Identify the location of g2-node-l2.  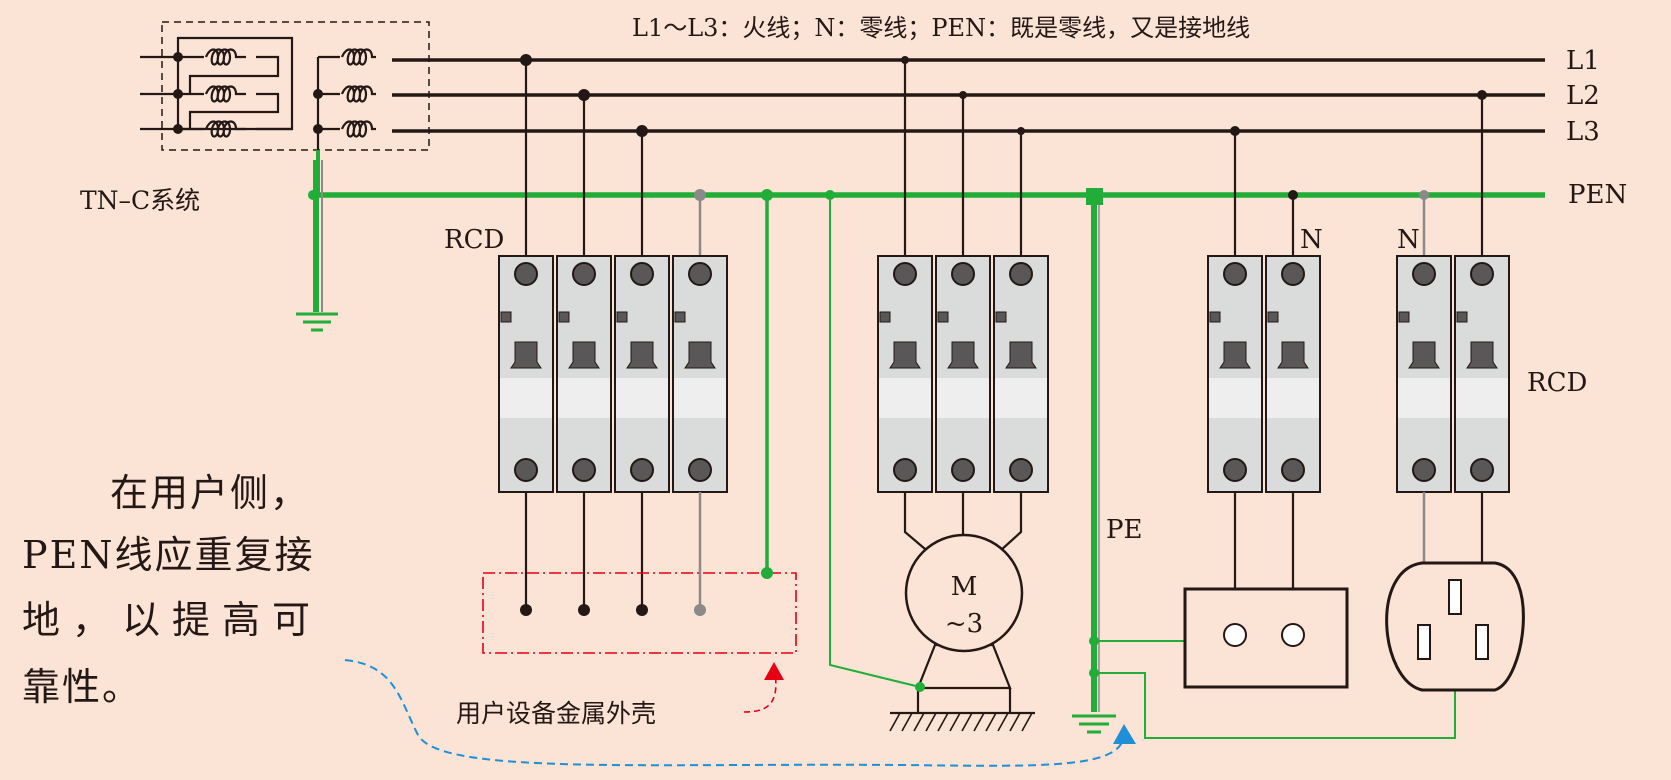
(963, 95).